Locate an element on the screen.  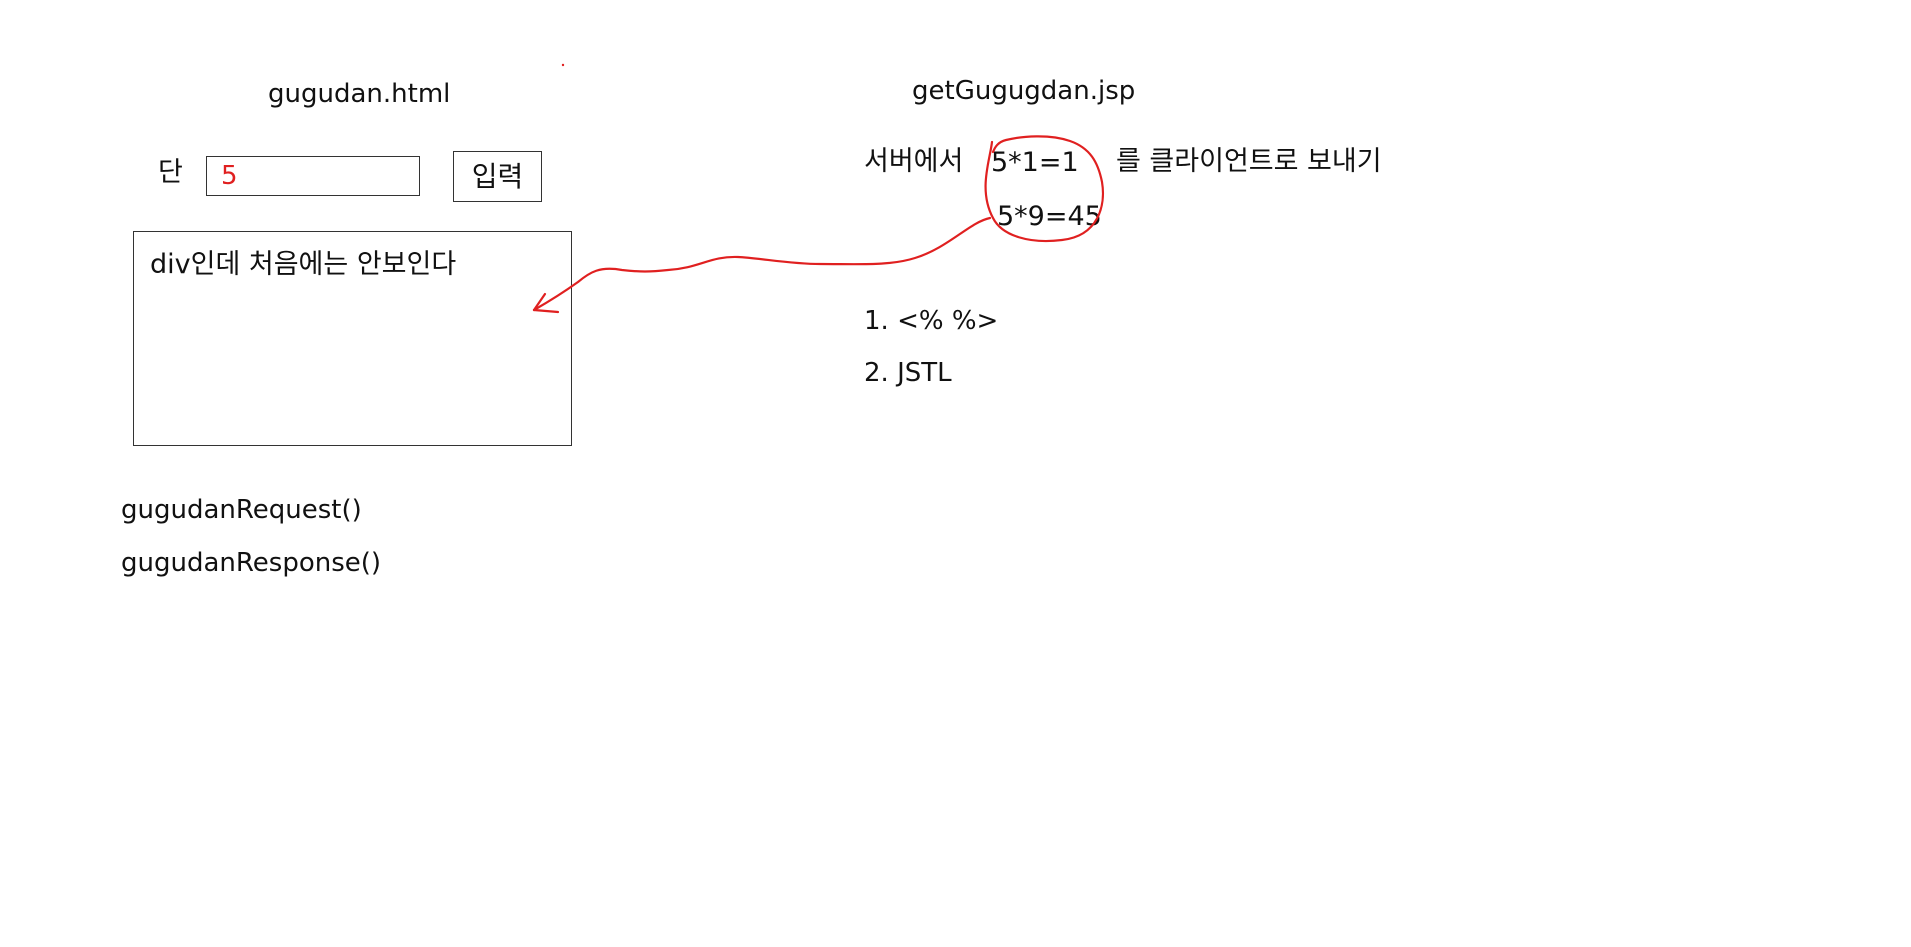
method-item-1: 1. <% %> is located at coordinates (931, 321).